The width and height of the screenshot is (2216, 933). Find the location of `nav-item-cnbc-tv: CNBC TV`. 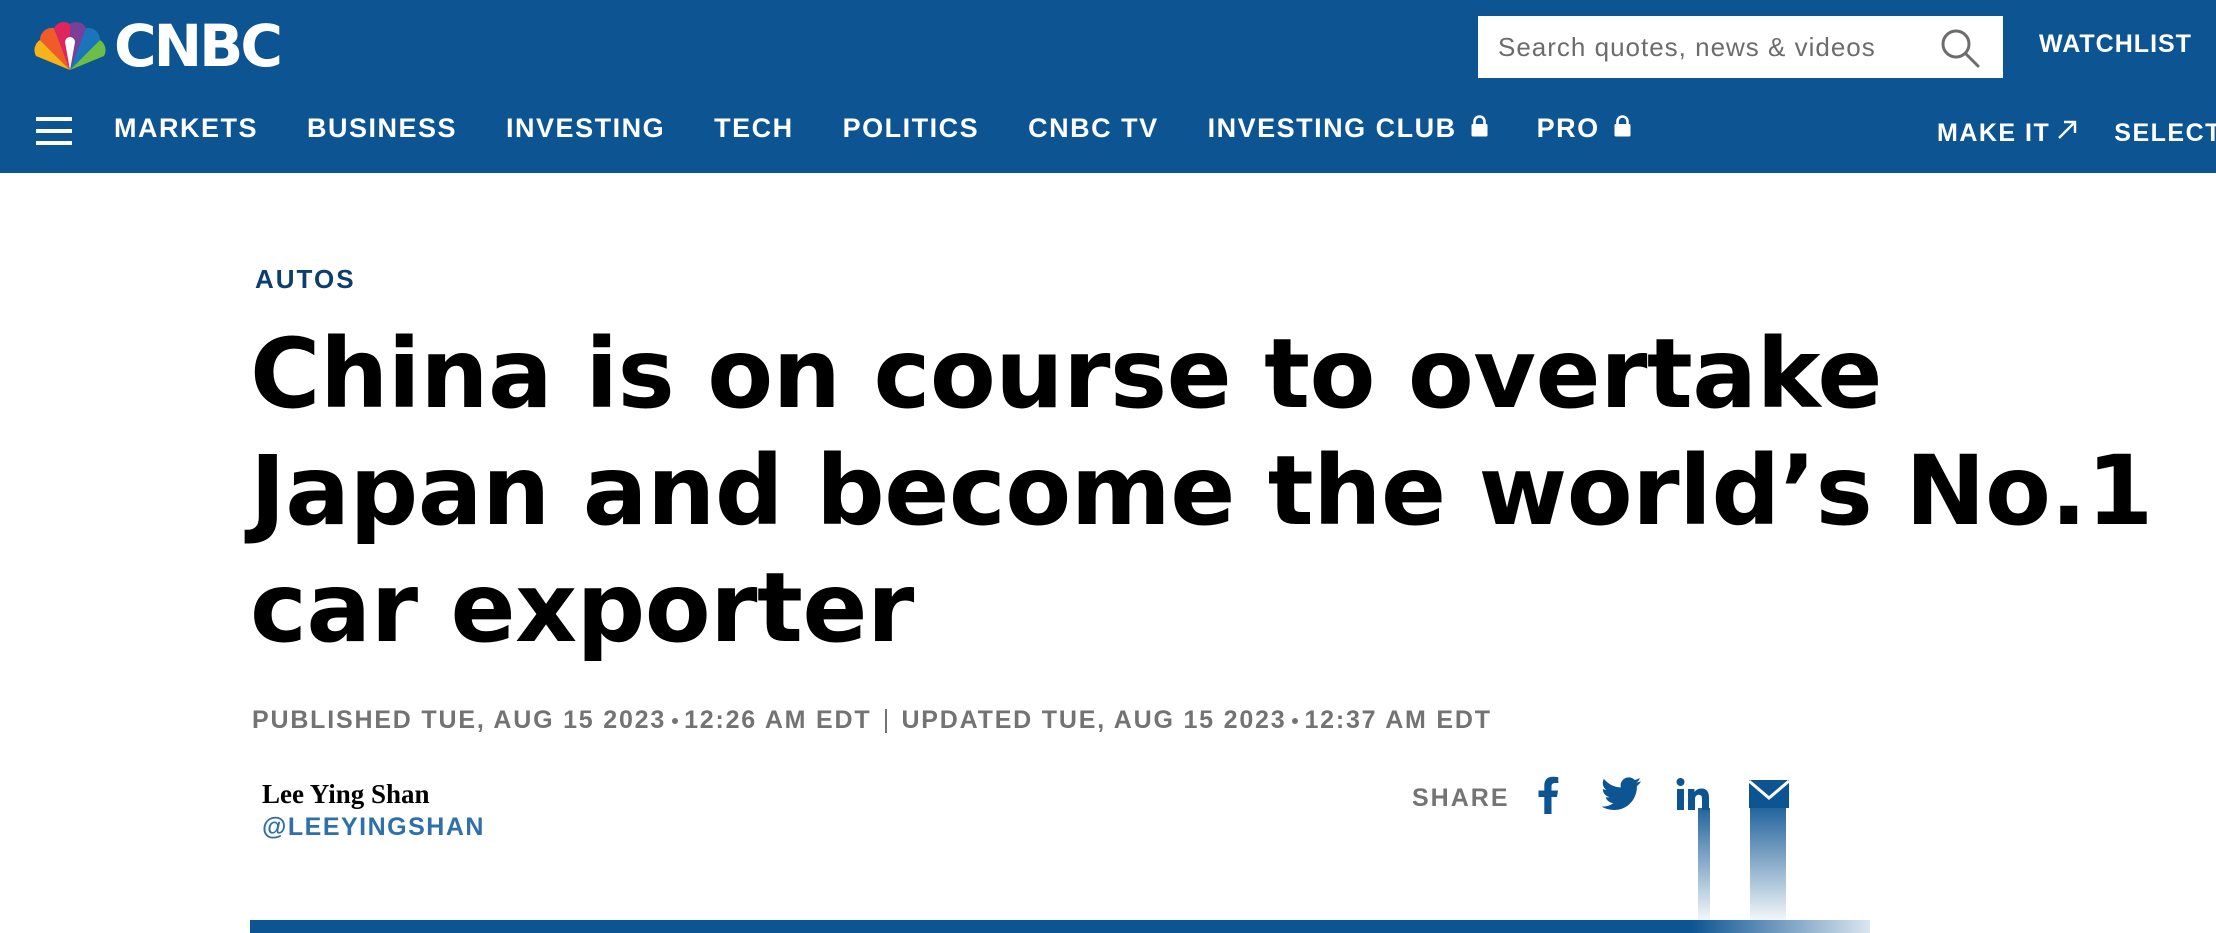

nav-item-cnbc-tv: CNBC TV is located at coordinates (1093, 128).